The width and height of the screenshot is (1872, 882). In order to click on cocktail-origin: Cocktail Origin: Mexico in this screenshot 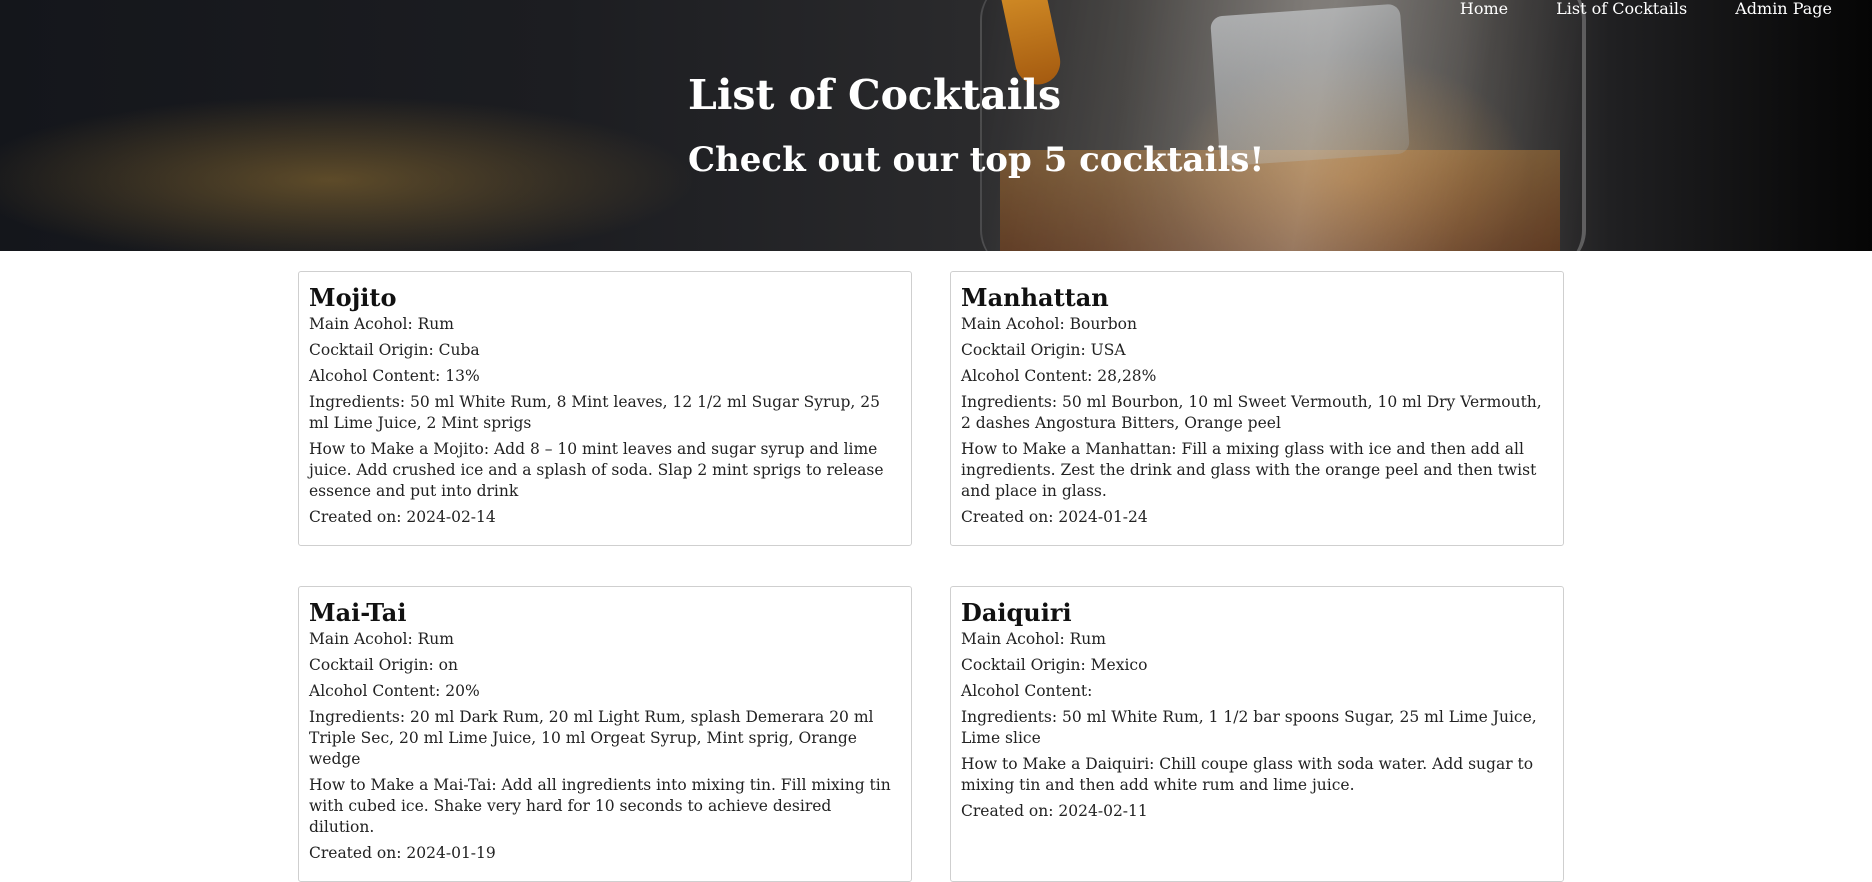, I will do `click(1054, 665)`.